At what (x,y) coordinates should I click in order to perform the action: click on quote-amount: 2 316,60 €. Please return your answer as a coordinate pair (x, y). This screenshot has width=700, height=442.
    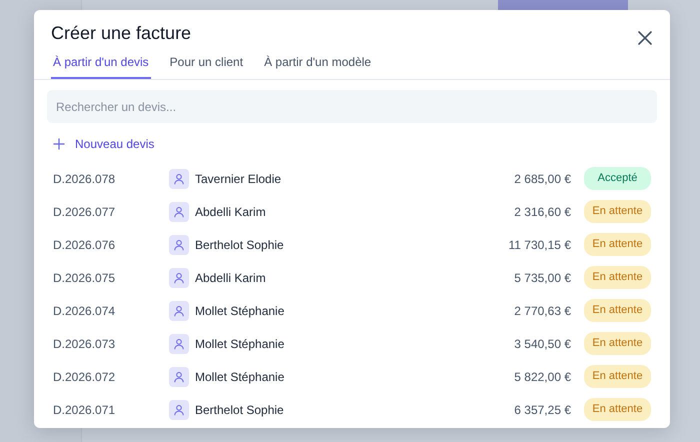
    Looking at the image, I should click on (542, 212).